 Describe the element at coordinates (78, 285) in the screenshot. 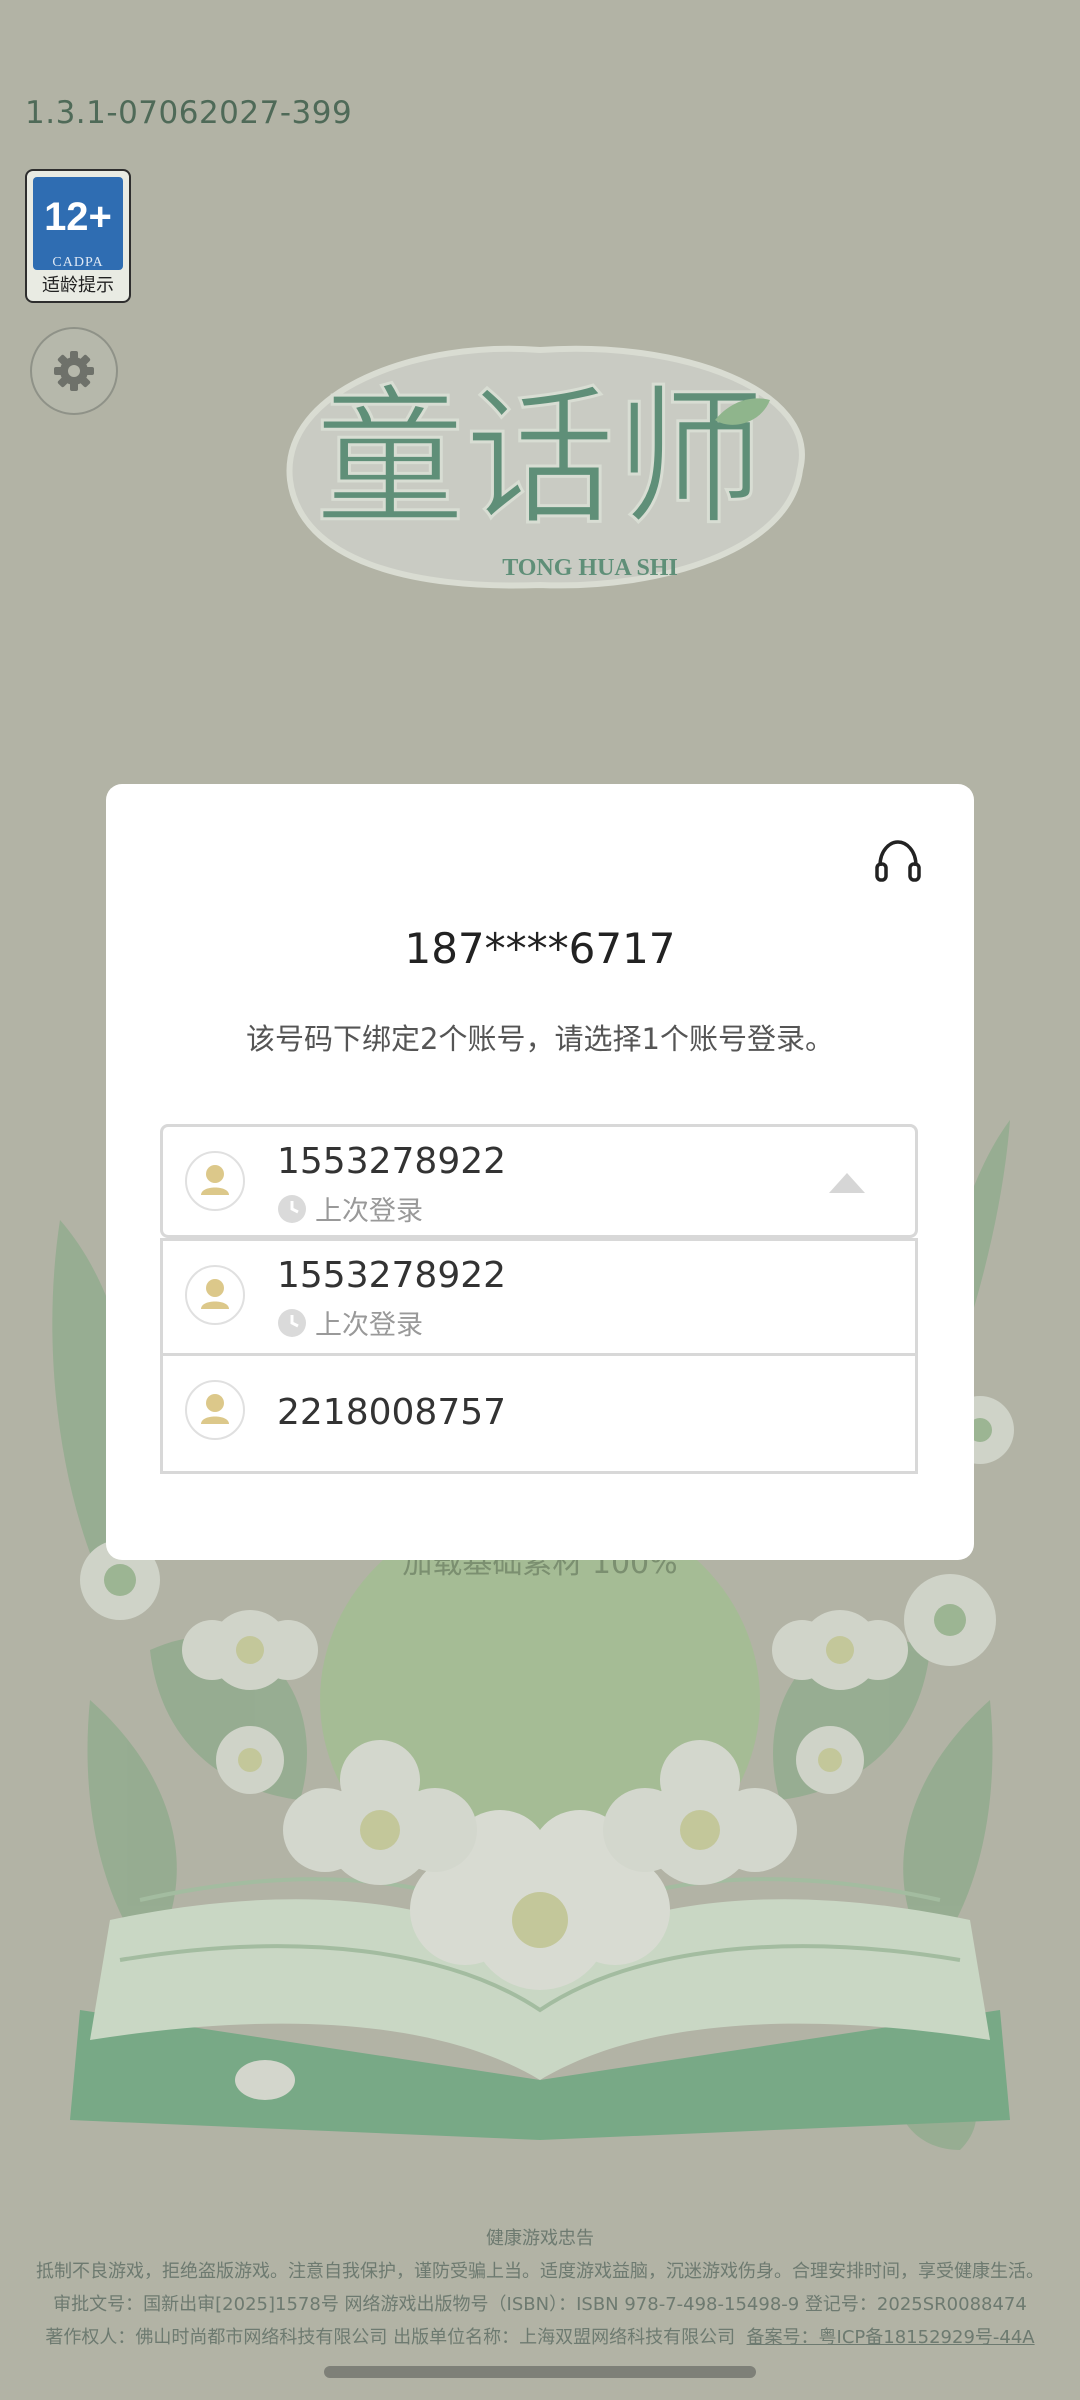

I see `age-rating-tip: 适龄提示` at that location.